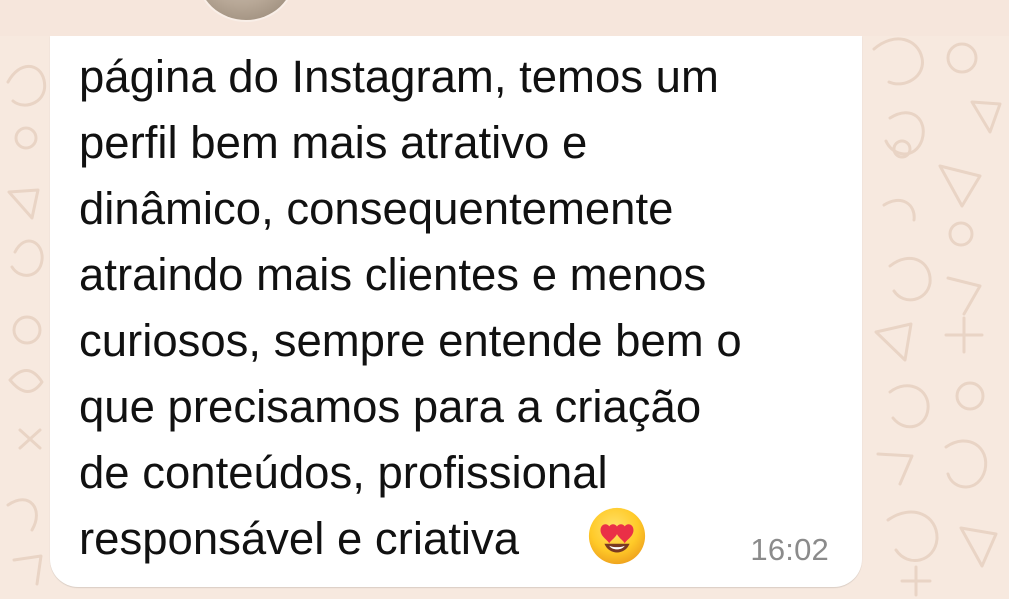  I want to click on chat-header-strip, so click(504, 18).